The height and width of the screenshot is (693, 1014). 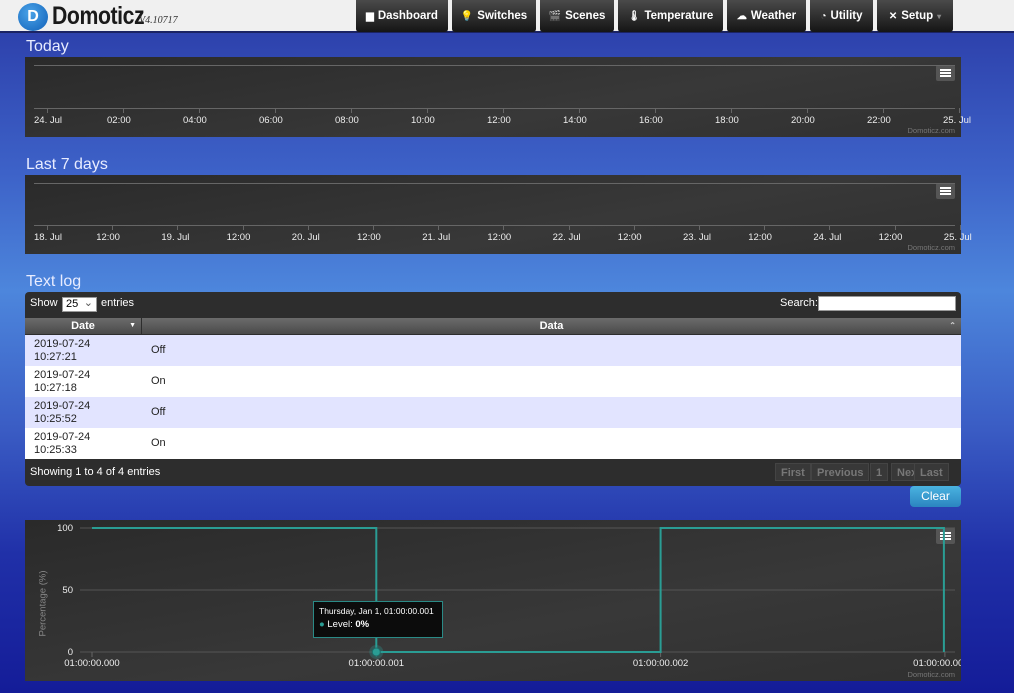 What do you see at coordinates (917, 16) in the screenshot?
I see `nav-label: Setup` at bounding box center [917, 16].